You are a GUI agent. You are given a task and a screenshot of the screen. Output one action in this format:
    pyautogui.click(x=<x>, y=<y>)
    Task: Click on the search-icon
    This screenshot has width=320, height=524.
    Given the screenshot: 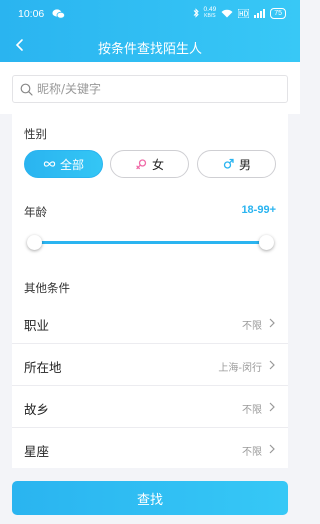 What is the action you would take?
    pyautogui.click(x=26, y=89)
    